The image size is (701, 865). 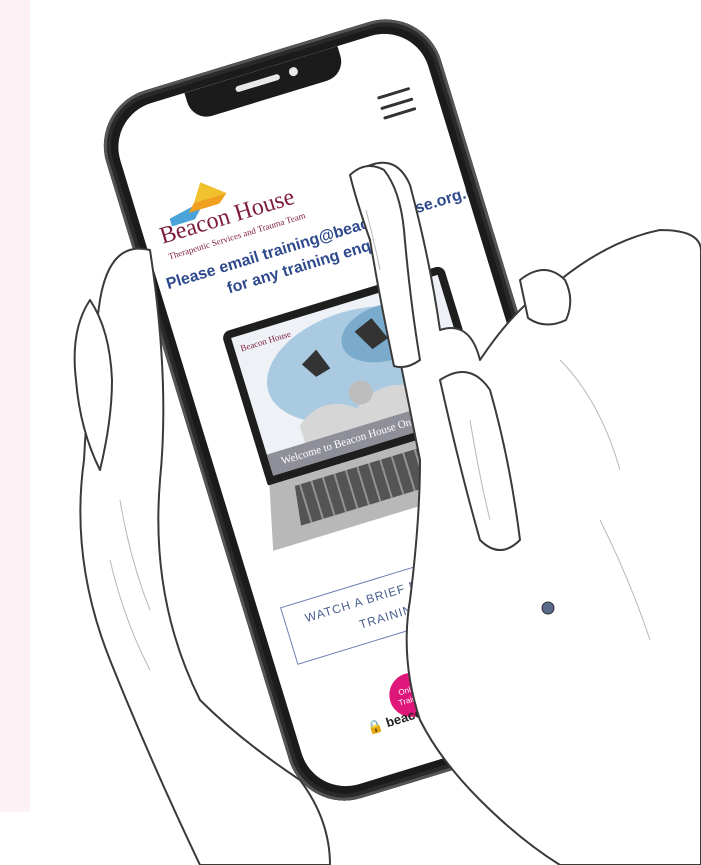 I want to click on menu-icon, so click(x=396, y=103).